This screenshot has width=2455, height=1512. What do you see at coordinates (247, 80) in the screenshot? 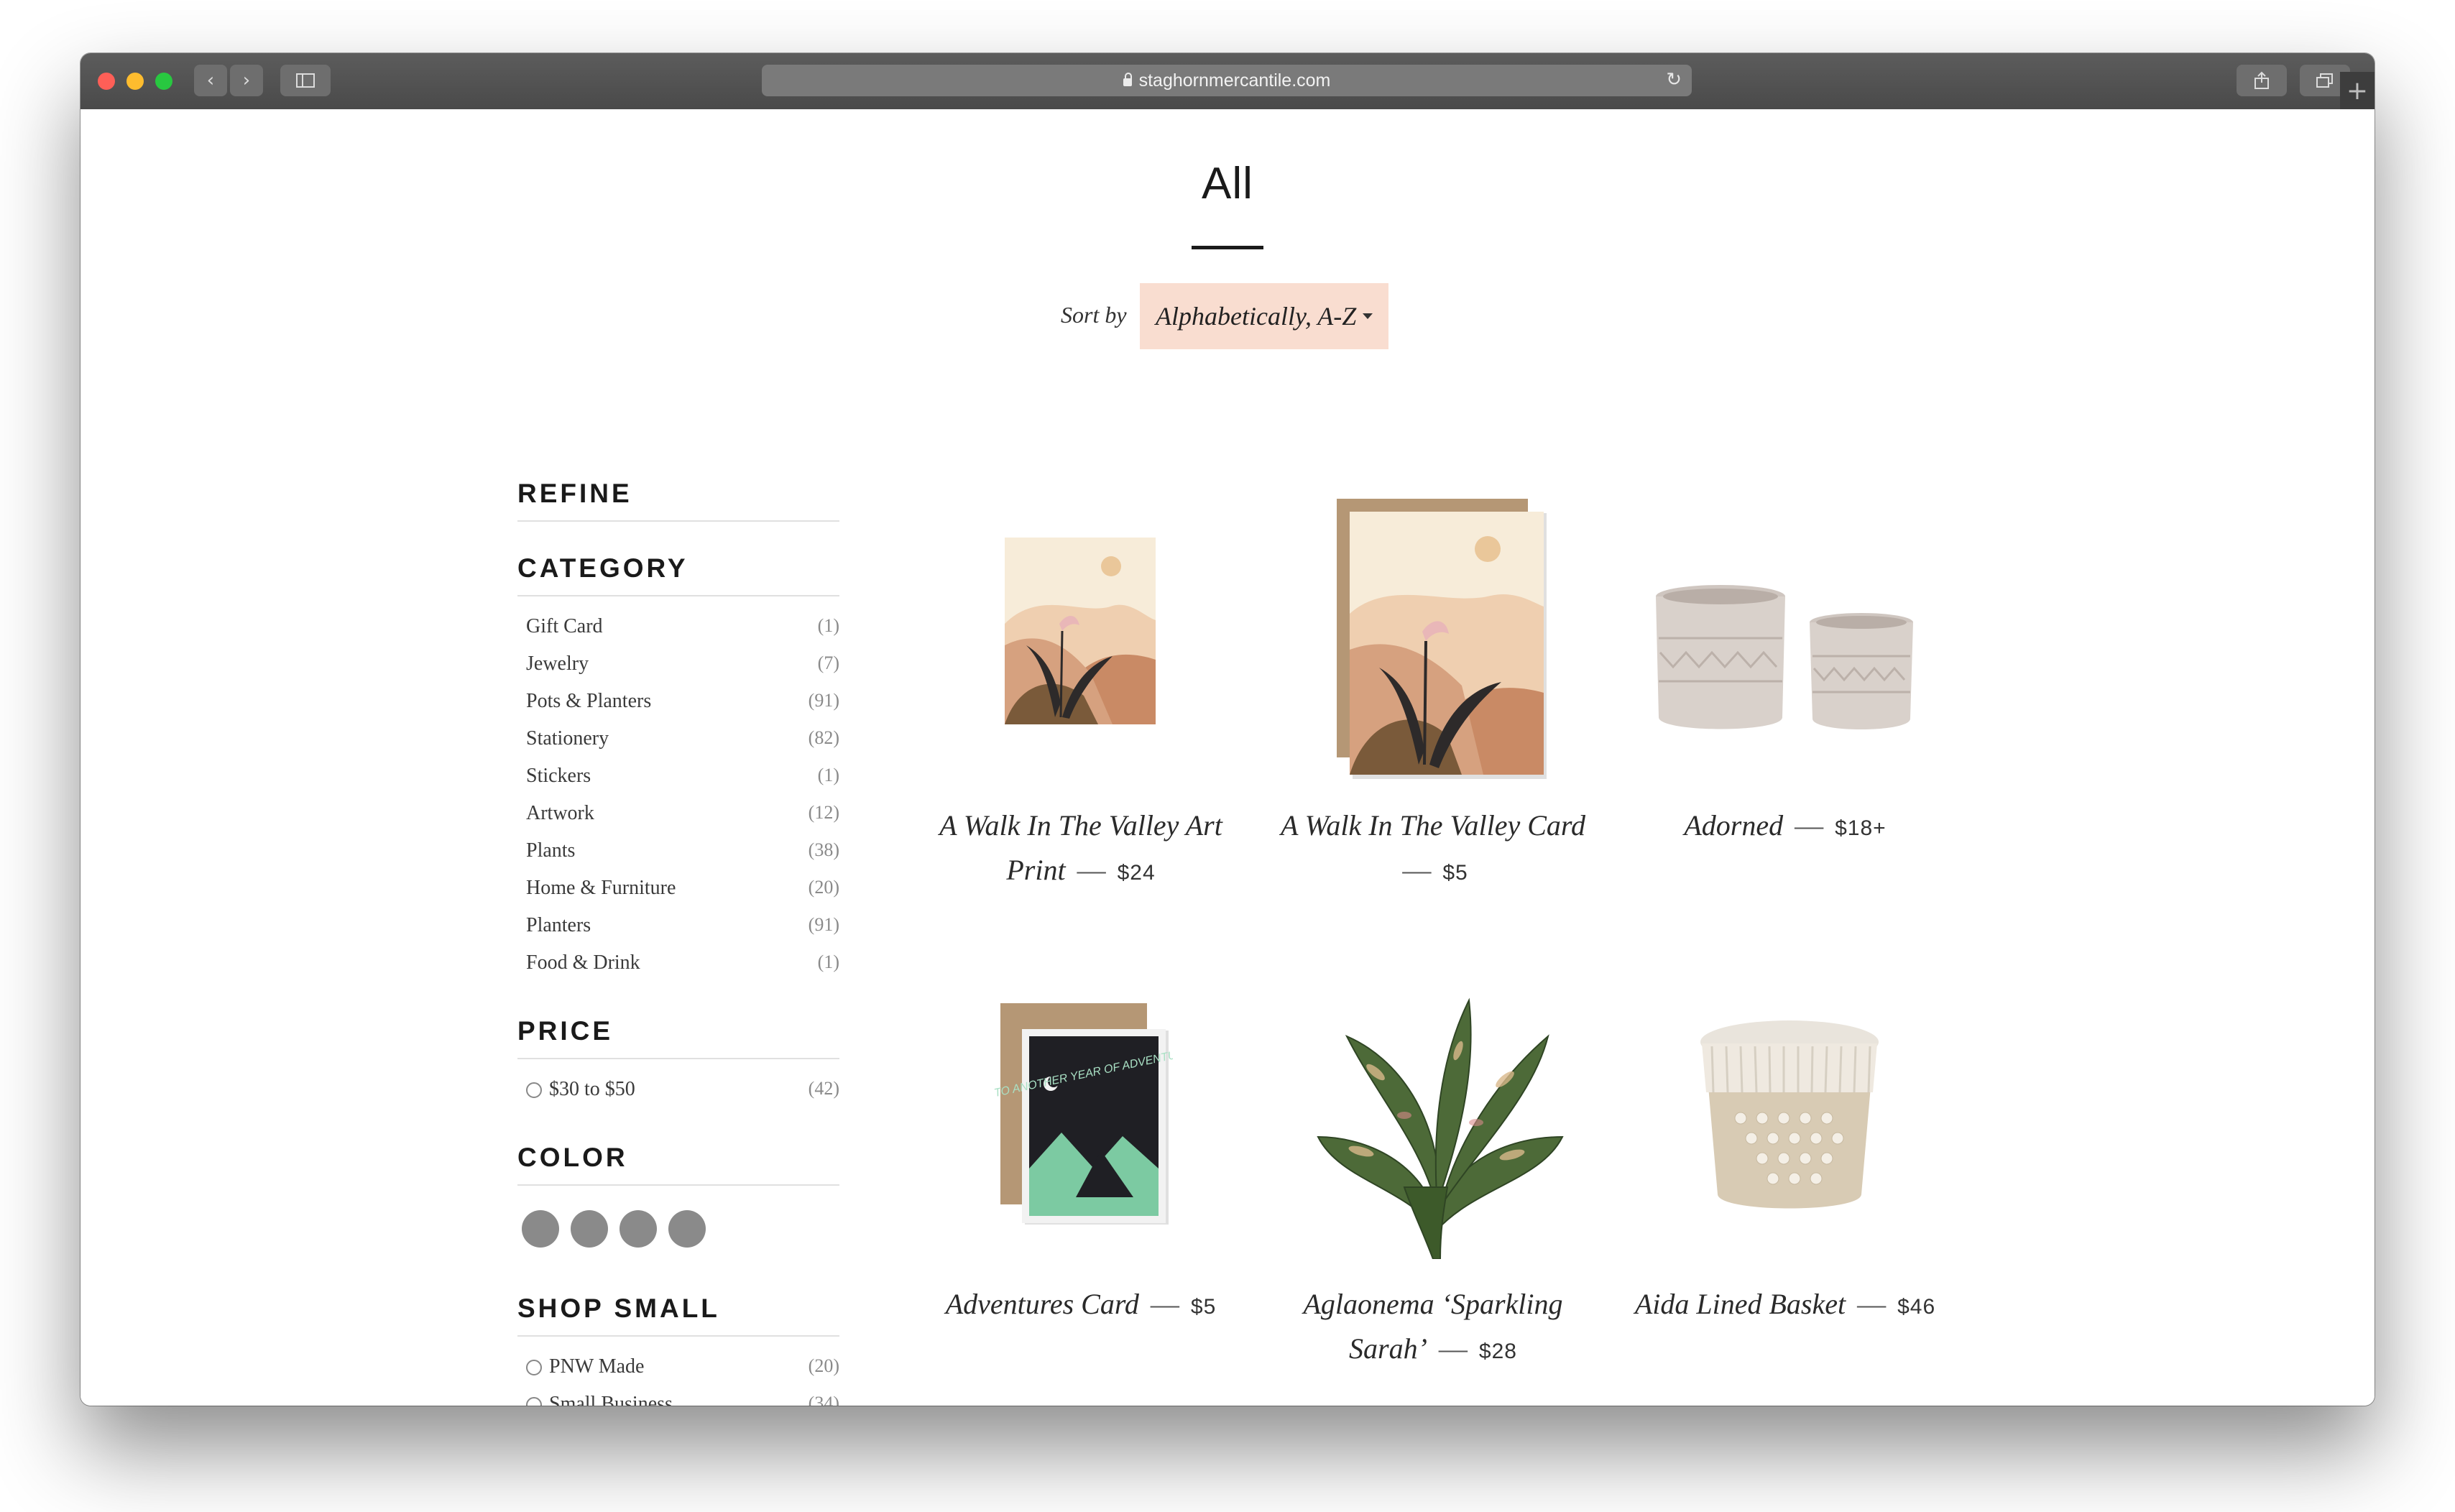
I see `forward-button: ›` at bounding box center [247, 80].